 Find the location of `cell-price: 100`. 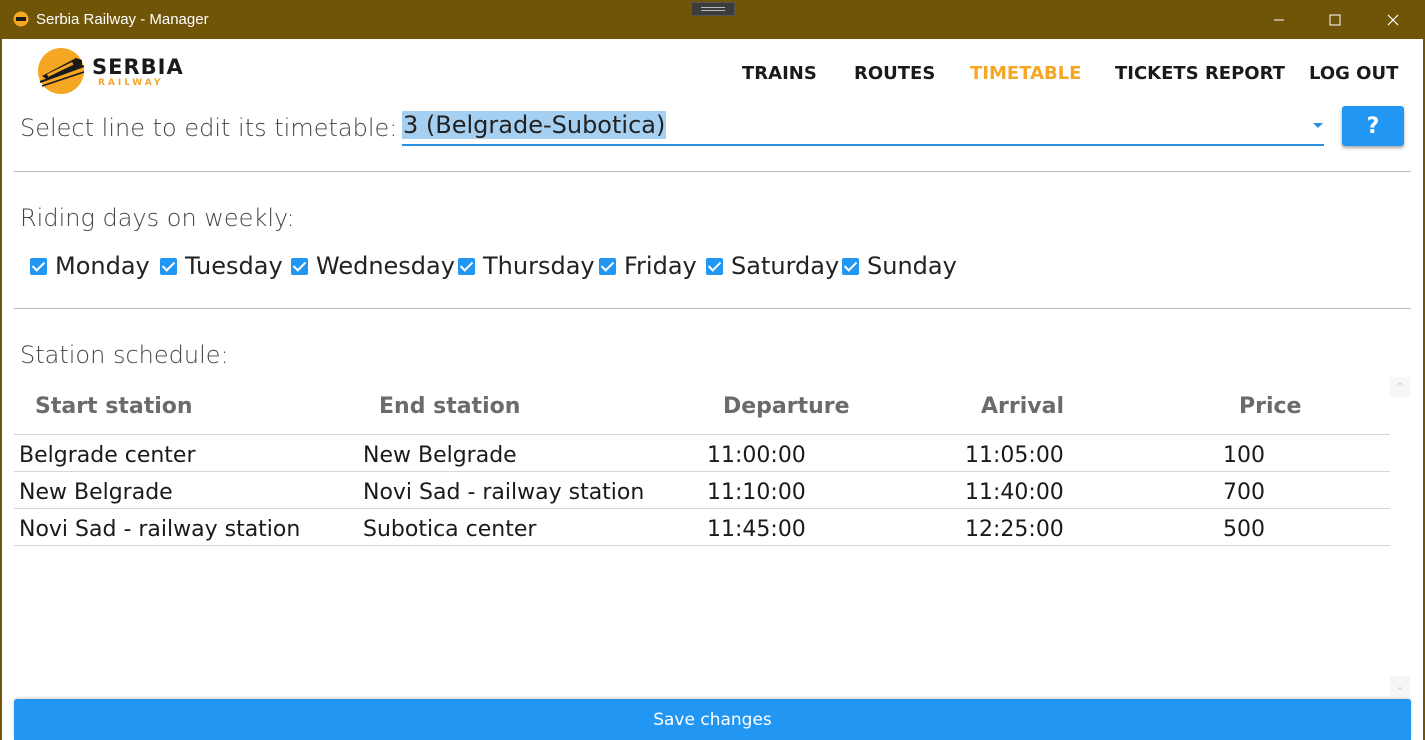

cell-price: 100 is located at coordinates (1244, 455).